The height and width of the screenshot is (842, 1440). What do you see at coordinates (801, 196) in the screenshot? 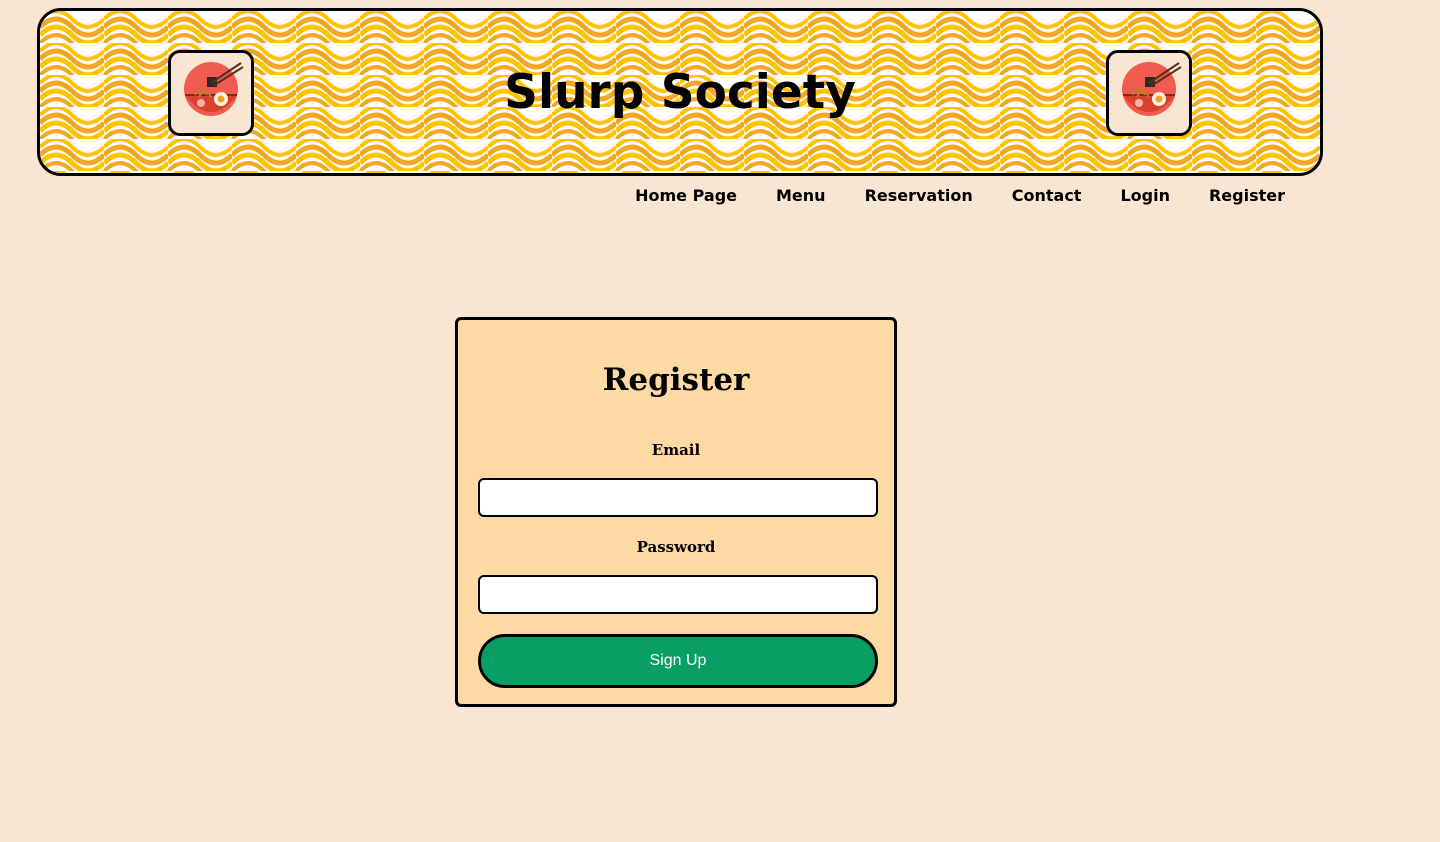
I see `nav-menu: Menu` at bounding box center [801, 196].